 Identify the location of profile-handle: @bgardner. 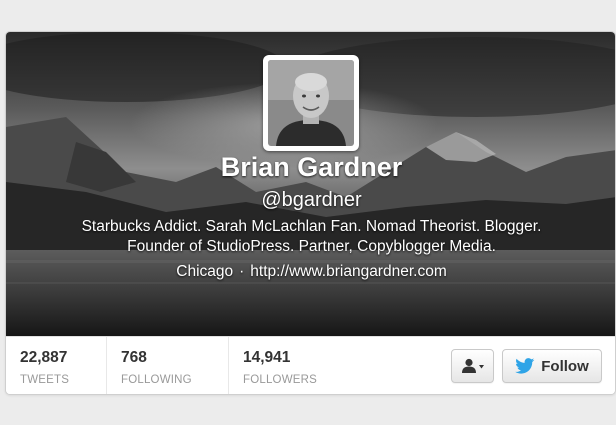
(311, 200).